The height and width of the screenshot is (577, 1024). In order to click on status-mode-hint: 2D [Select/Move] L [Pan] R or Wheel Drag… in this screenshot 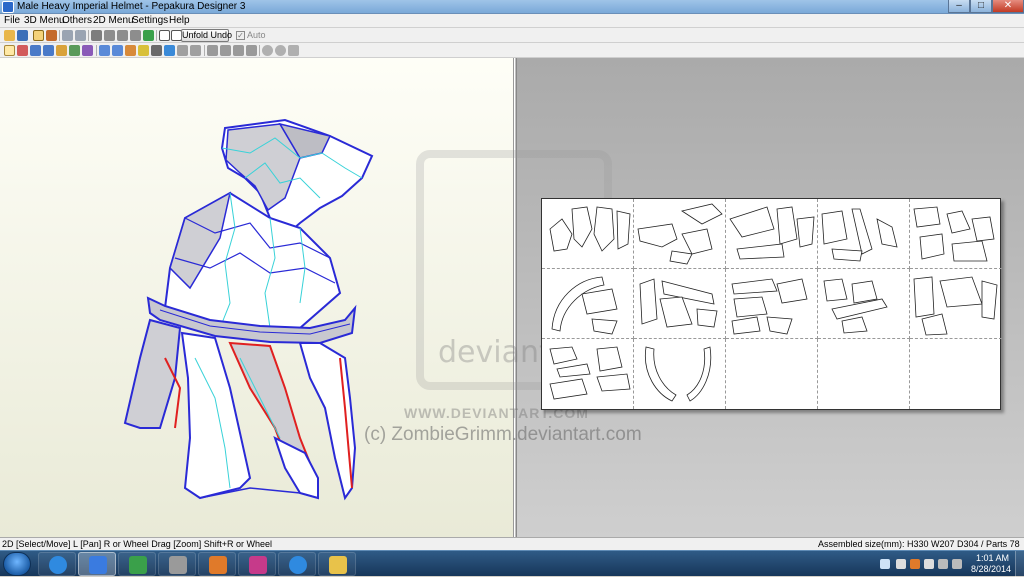, I will do `click(137, 544)`.